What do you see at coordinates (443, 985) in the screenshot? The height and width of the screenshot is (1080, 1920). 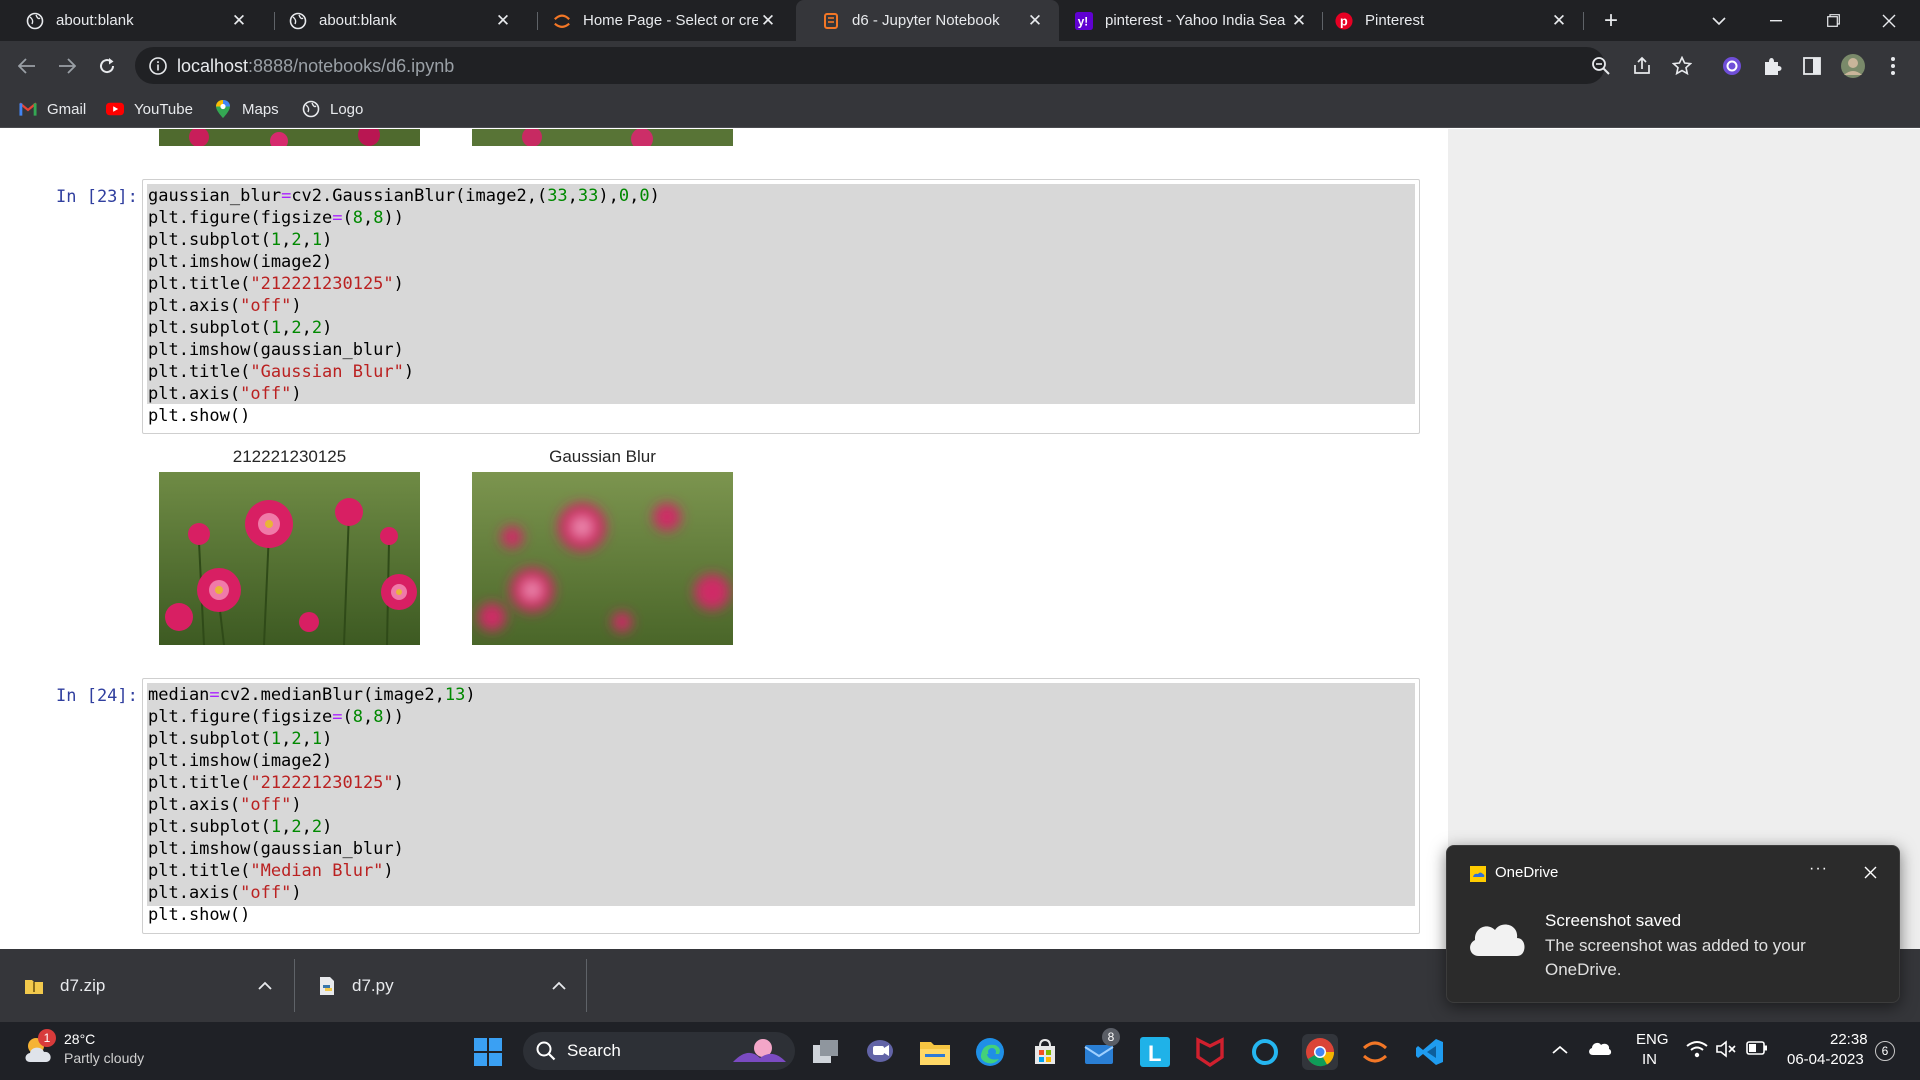 I see `download-item-d7-py: d7.py` at bounding box center [443, 985].